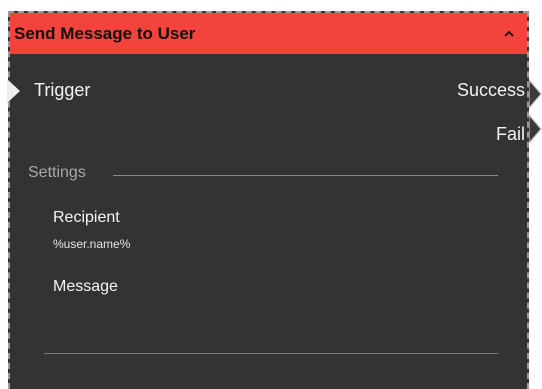 This screenshot has height=389, width=542. Describe the element at coordinates (86, 217) in the screenshot. I see `recipient-label: Recipient` at that location.